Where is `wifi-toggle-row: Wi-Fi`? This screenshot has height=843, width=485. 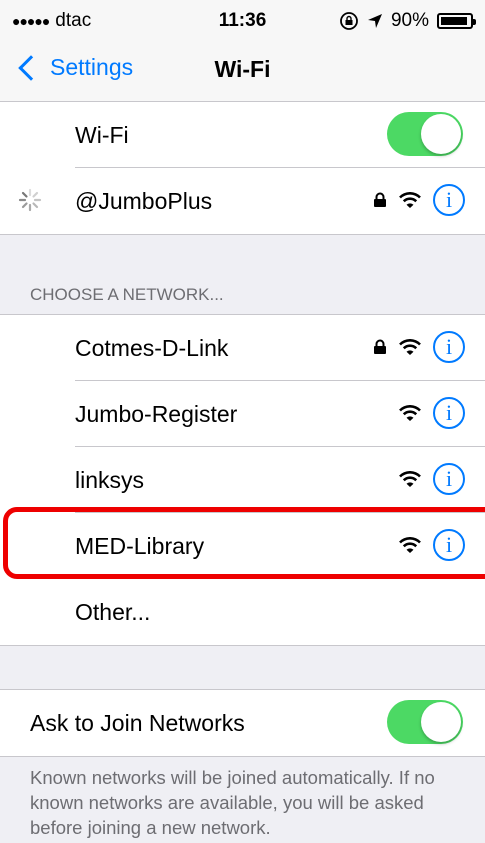
wifi-toggle-row: Wi-Fi is located at coordinates (242, 135).